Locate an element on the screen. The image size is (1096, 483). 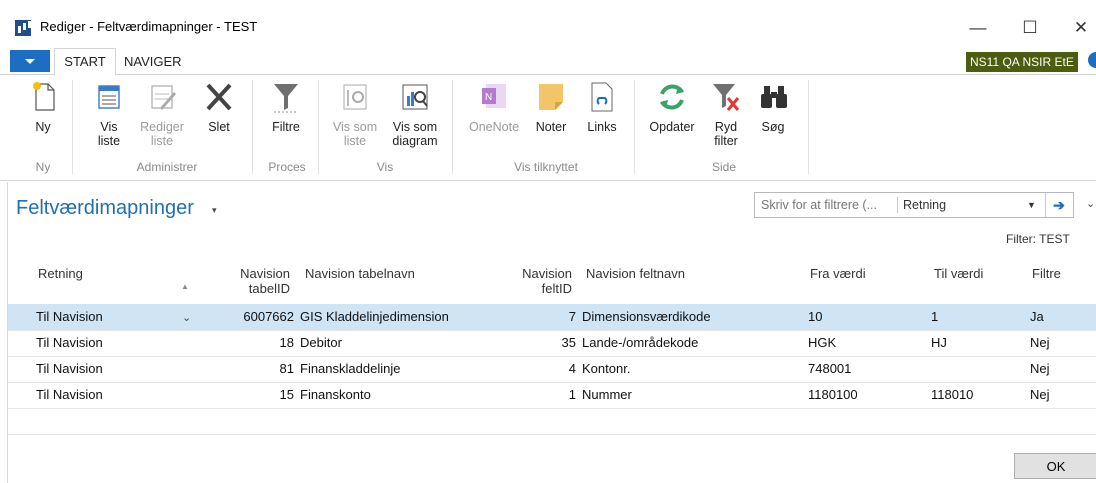
cell-tabelid: 15 is located at coordinates (251, 395).